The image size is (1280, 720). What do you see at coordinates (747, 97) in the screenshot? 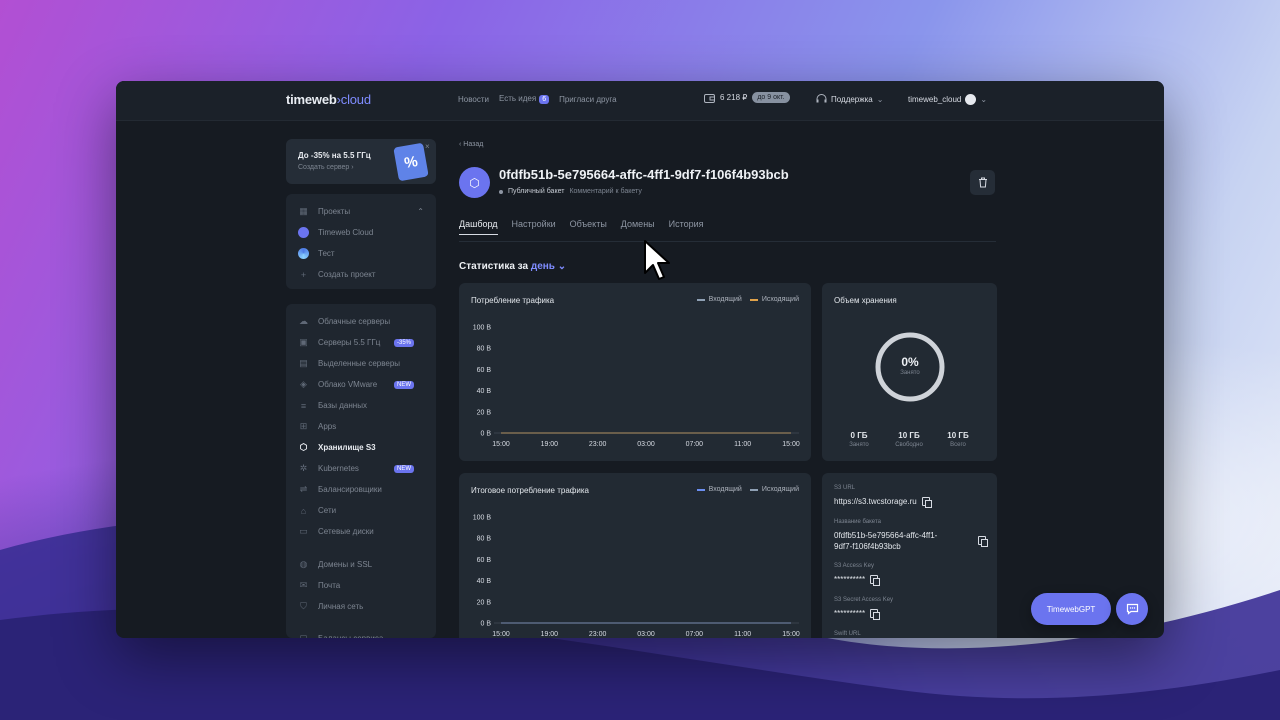
I see `balance: 6 218 ₽ до 9 окт.` at bounding box center [747, 97].